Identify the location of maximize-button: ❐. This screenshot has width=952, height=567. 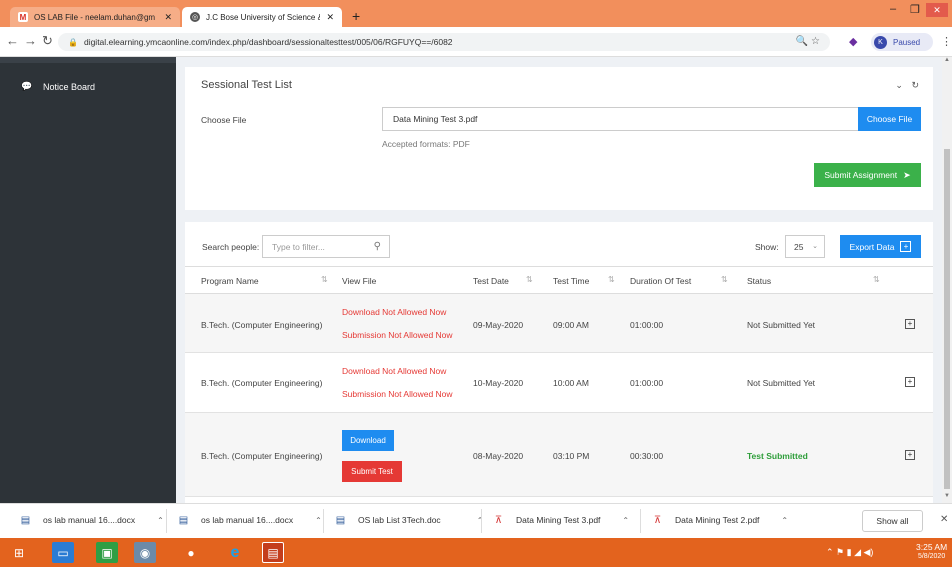
(915, 9).